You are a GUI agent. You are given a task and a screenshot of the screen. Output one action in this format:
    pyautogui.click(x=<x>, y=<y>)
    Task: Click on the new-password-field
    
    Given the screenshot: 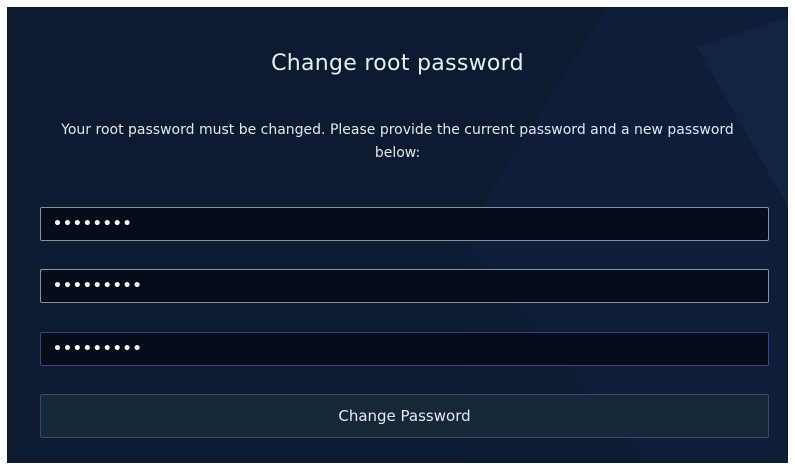 What is the action you would take?
    pyautogui.click(x=404, y=286)
    